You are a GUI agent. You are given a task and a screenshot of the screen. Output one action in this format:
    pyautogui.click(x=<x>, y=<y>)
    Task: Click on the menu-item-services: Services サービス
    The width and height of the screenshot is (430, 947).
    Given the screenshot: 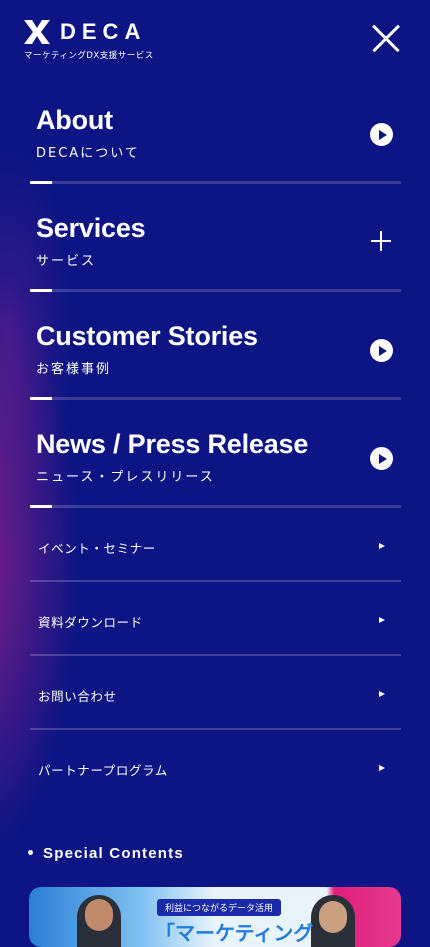 What is the action you would take?
    pyautogui.click(x=215, y=238)
    